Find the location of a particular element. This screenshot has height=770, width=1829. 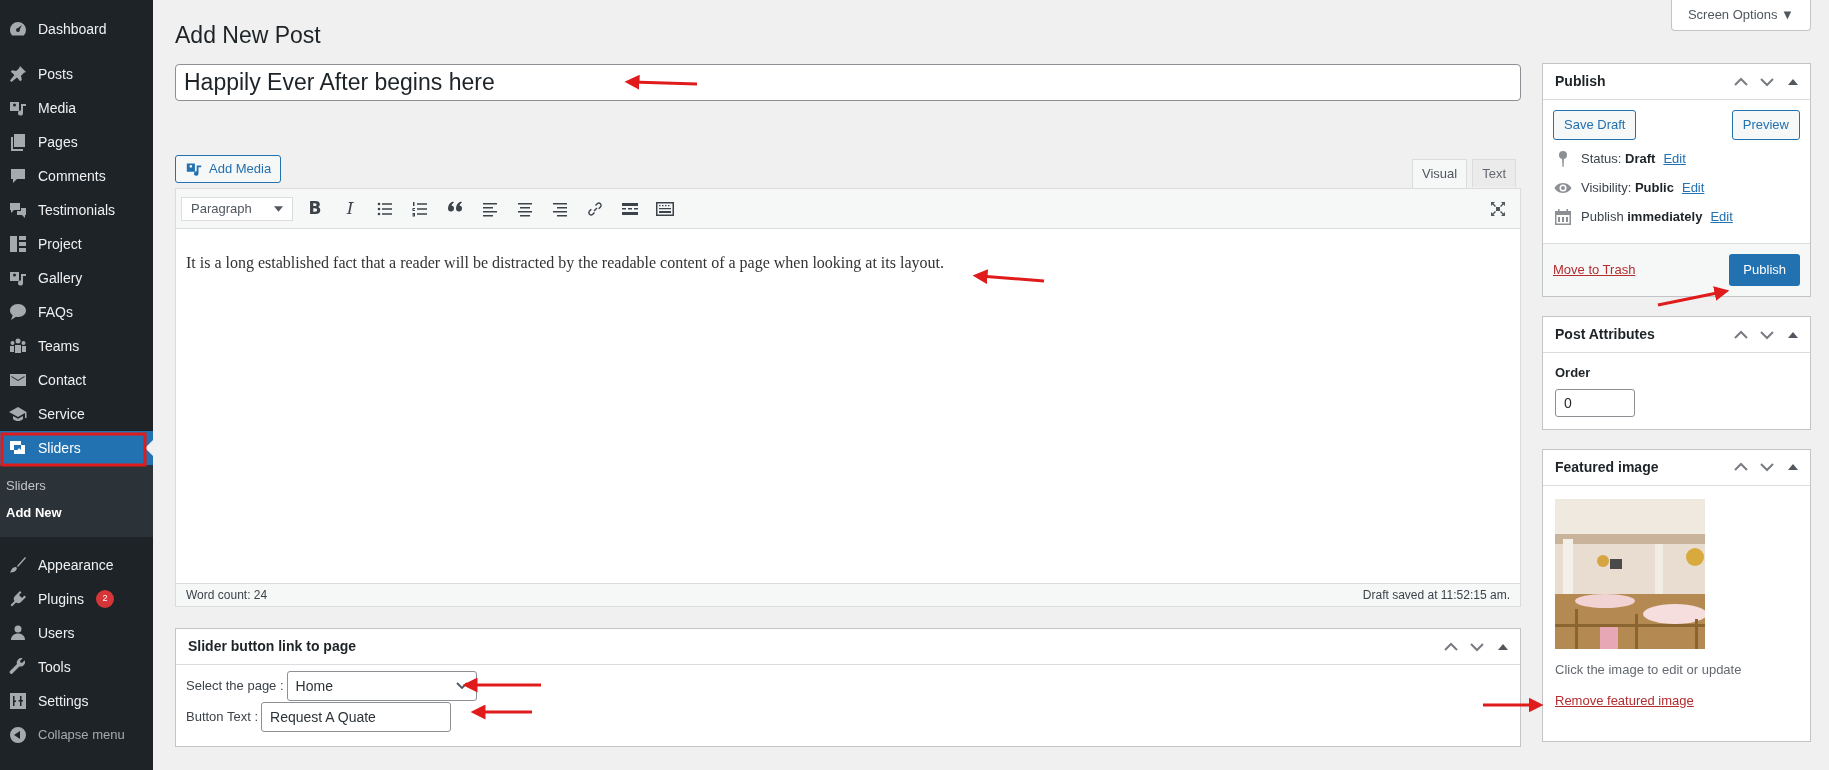

meta-text: Visibility: Public is located at coordinates (1627, 187).